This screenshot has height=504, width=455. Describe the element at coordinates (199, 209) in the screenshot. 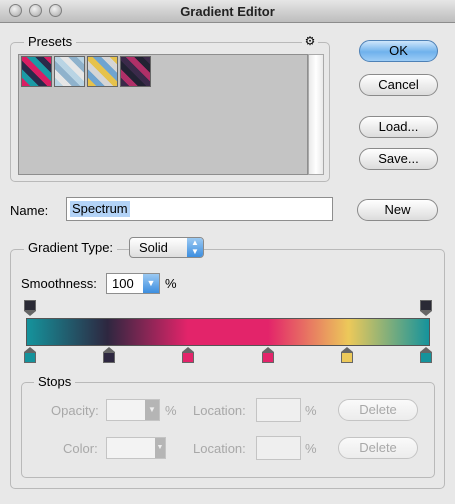

I see `name-field: Spectrum` at that location.